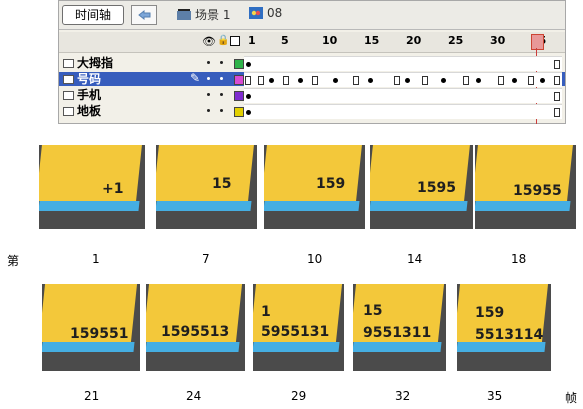 This screenshot has width=583, height=409. I want to click on phone-number-text: 1595, so click(436, 188).